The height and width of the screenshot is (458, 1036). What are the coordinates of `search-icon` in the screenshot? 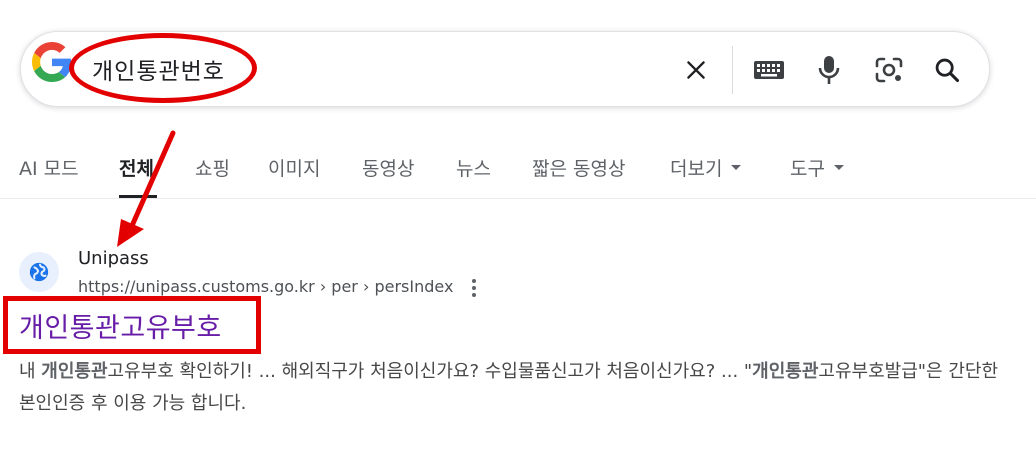 It's located at (947, 70).